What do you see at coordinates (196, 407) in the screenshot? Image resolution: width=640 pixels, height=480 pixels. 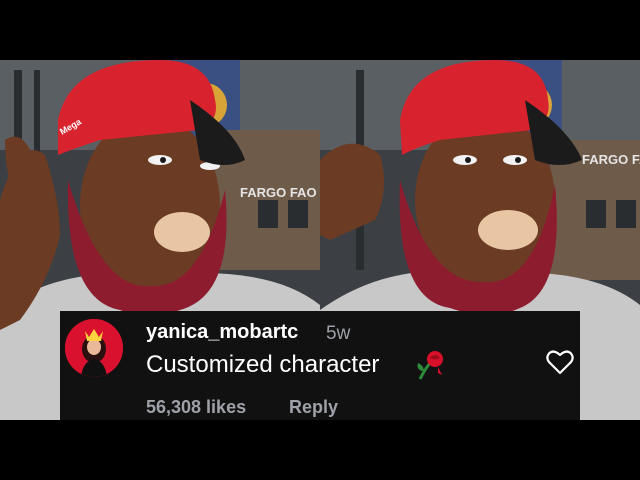 I see `comment-likes: 56,308 likes` at bounding box center [196, 407].